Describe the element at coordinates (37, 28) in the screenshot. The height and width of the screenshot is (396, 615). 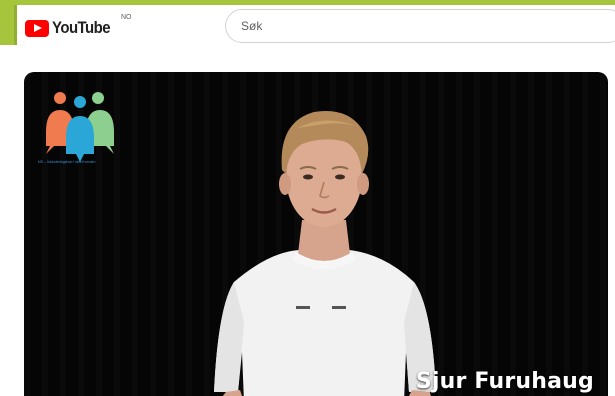
I see `youtube-play-icon` at that location.